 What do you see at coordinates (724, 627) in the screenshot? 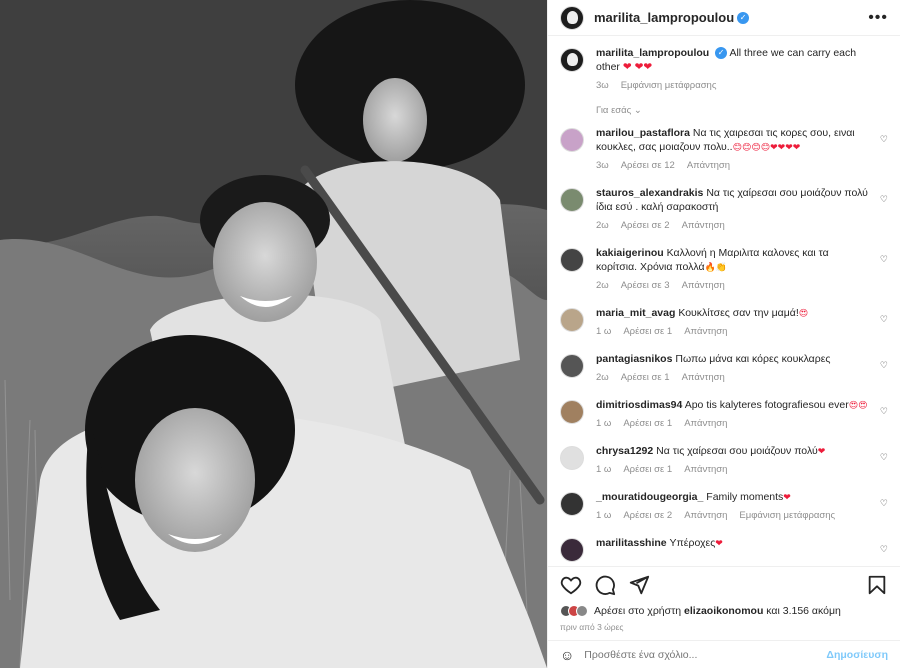
I see `post-time: πριν από 3 ώρες` at bounding box center [724, 627].